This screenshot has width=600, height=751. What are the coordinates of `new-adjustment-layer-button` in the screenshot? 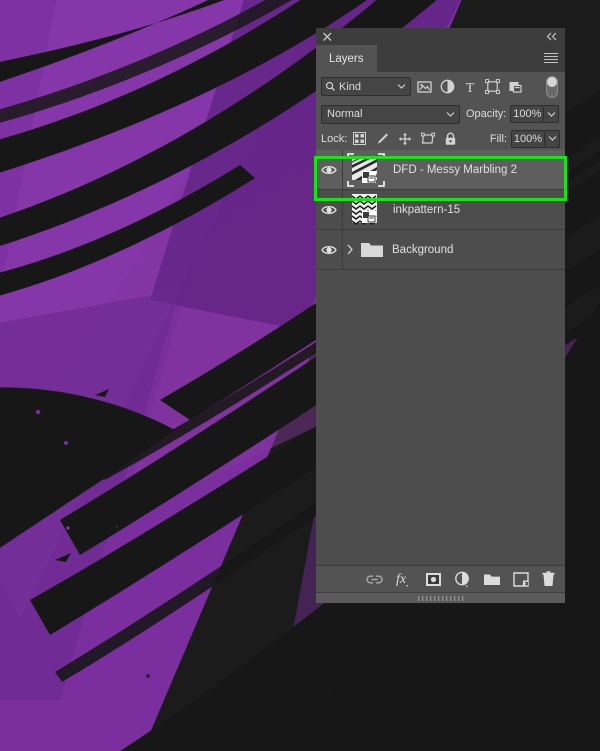 It's located at (462, 579).